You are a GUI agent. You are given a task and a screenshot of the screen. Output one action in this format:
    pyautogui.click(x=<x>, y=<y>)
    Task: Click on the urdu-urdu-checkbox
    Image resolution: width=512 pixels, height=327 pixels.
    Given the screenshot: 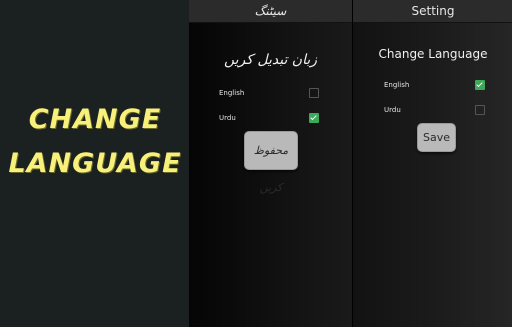 What is the action you would take?
    pyautogui.click(x=314, y=118)
    